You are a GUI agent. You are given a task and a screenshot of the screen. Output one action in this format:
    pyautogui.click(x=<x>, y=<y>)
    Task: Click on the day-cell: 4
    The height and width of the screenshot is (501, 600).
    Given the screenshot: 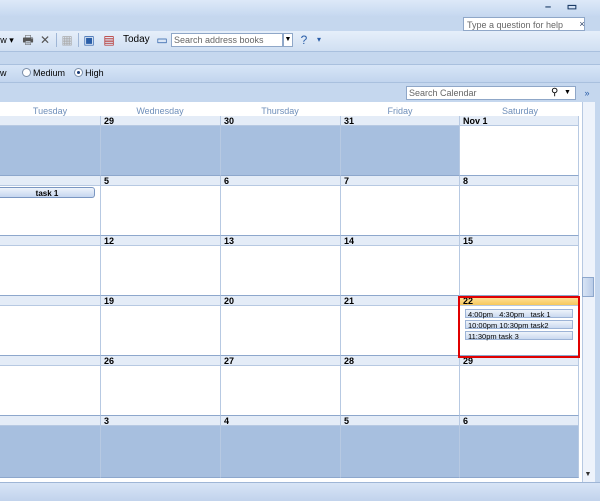 What is the action you would take?
    pyautogui.click(x=281, y=447)
    